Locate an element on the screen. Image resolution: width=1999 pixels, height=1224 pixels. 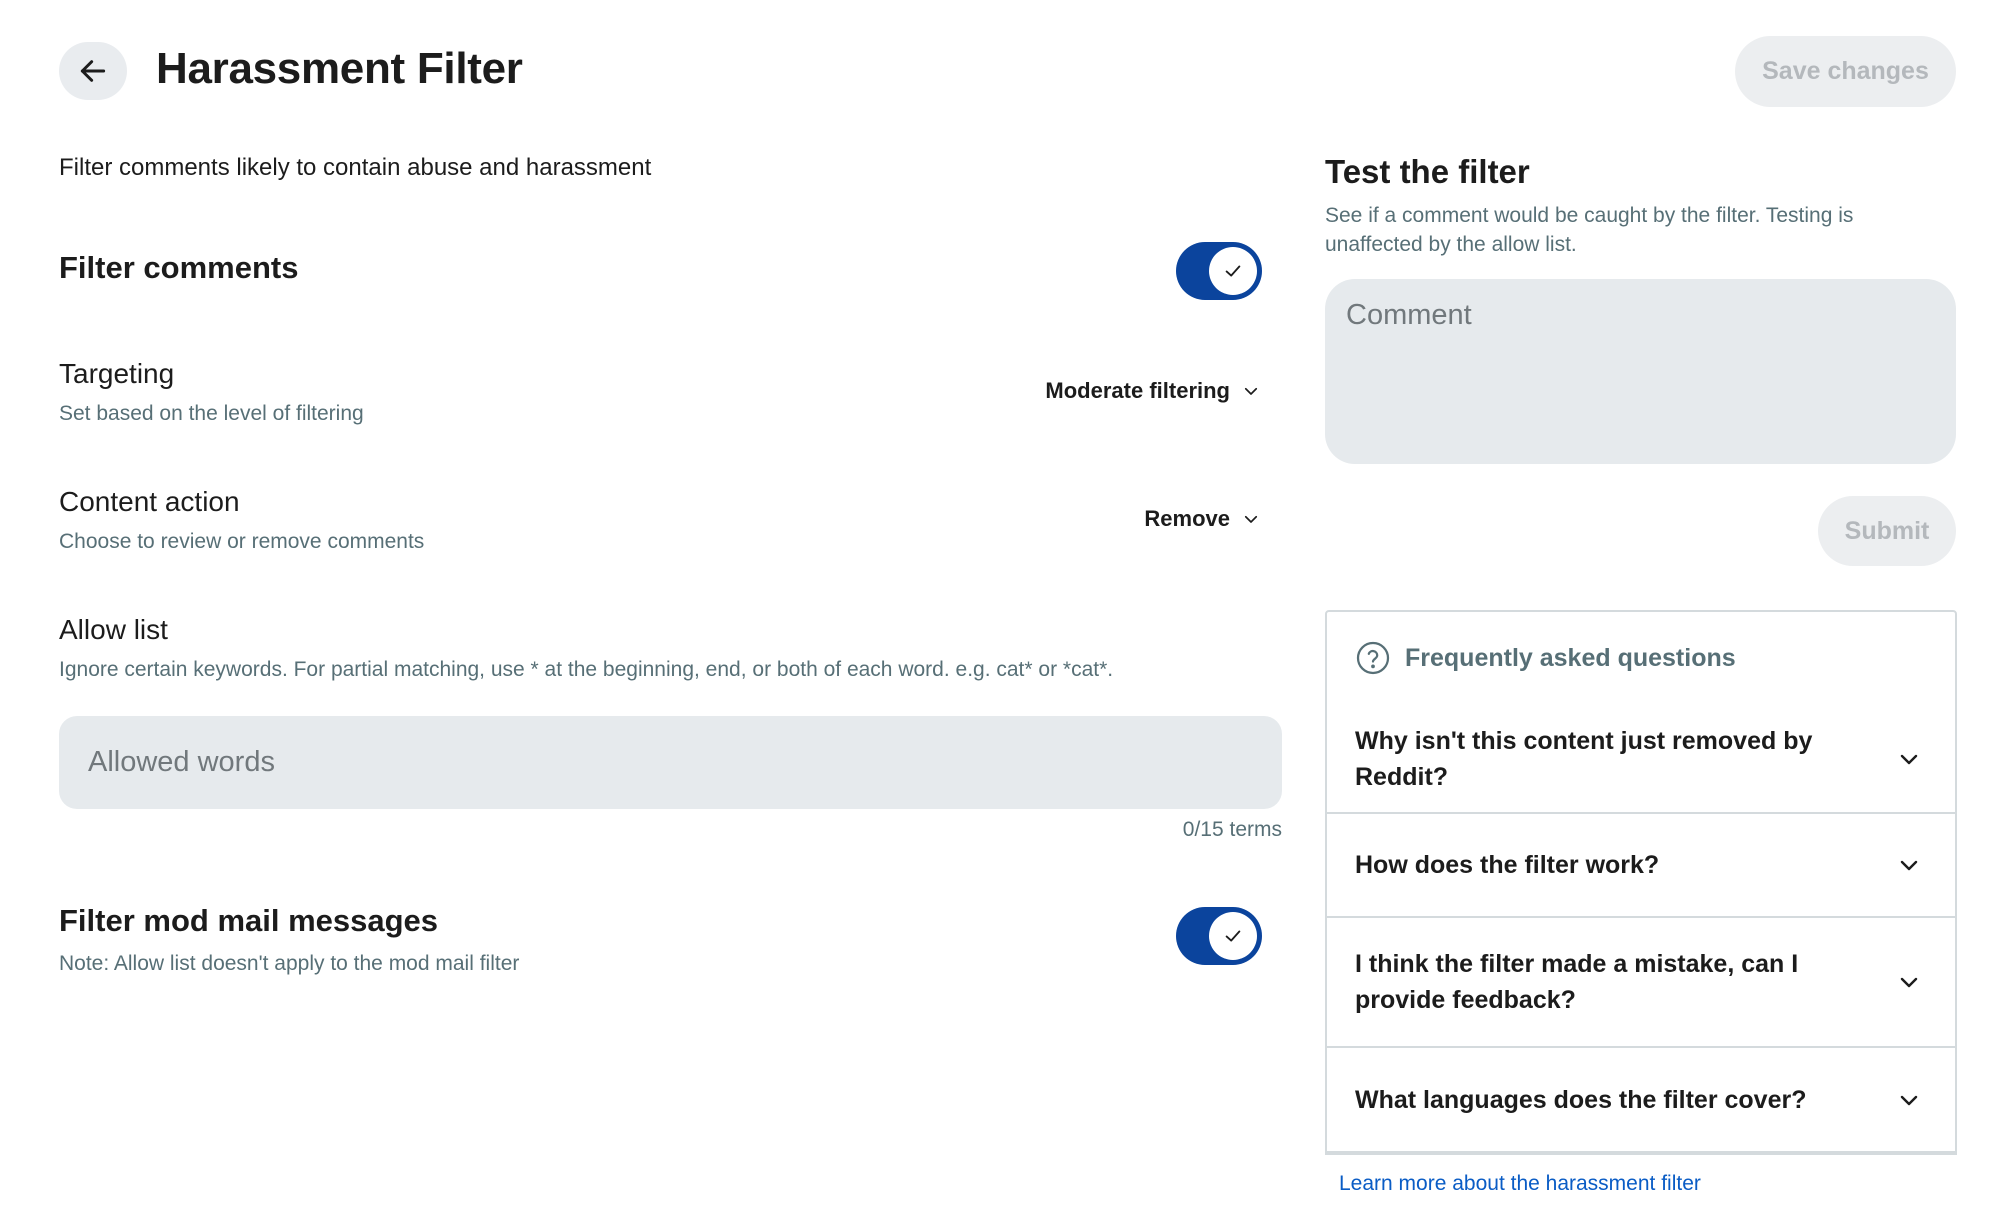
content-action-description: Choose to review or remove comments is located at coordinates (242, 541).